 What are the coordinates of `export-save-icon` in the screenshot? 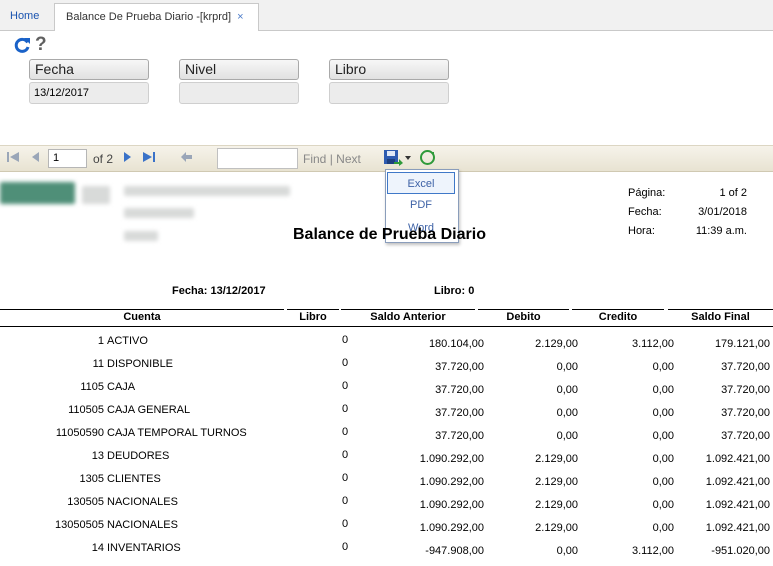 It's located at (398, 158).